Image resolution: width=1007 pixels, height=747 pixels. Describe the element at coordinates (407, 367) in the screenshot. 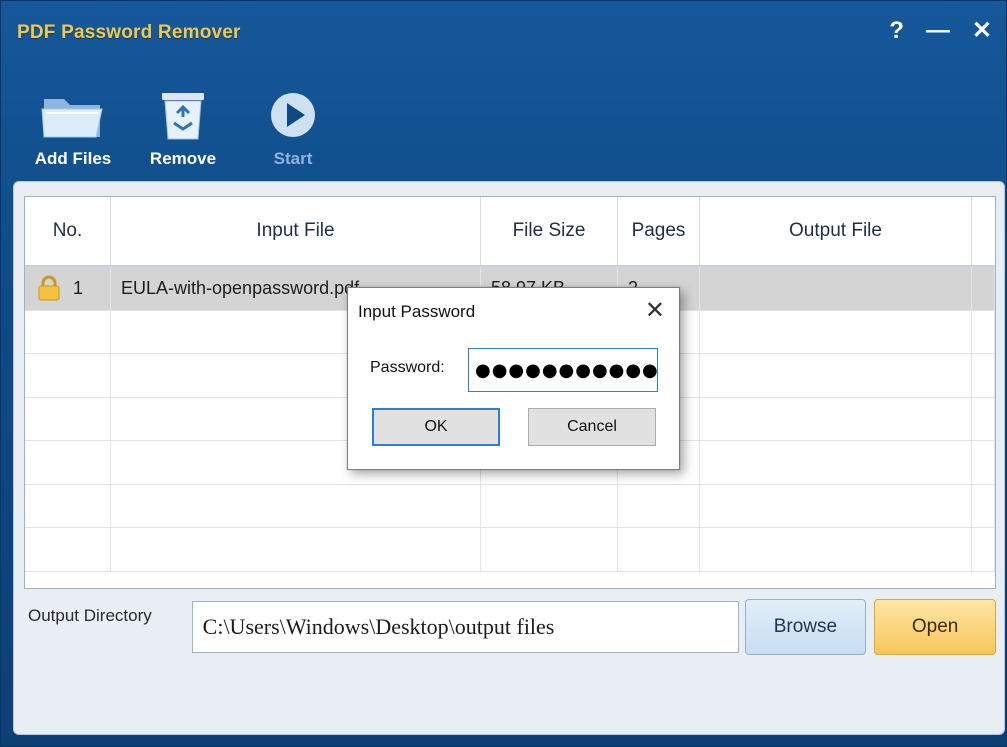

I see `password-label: Password:` at that location.